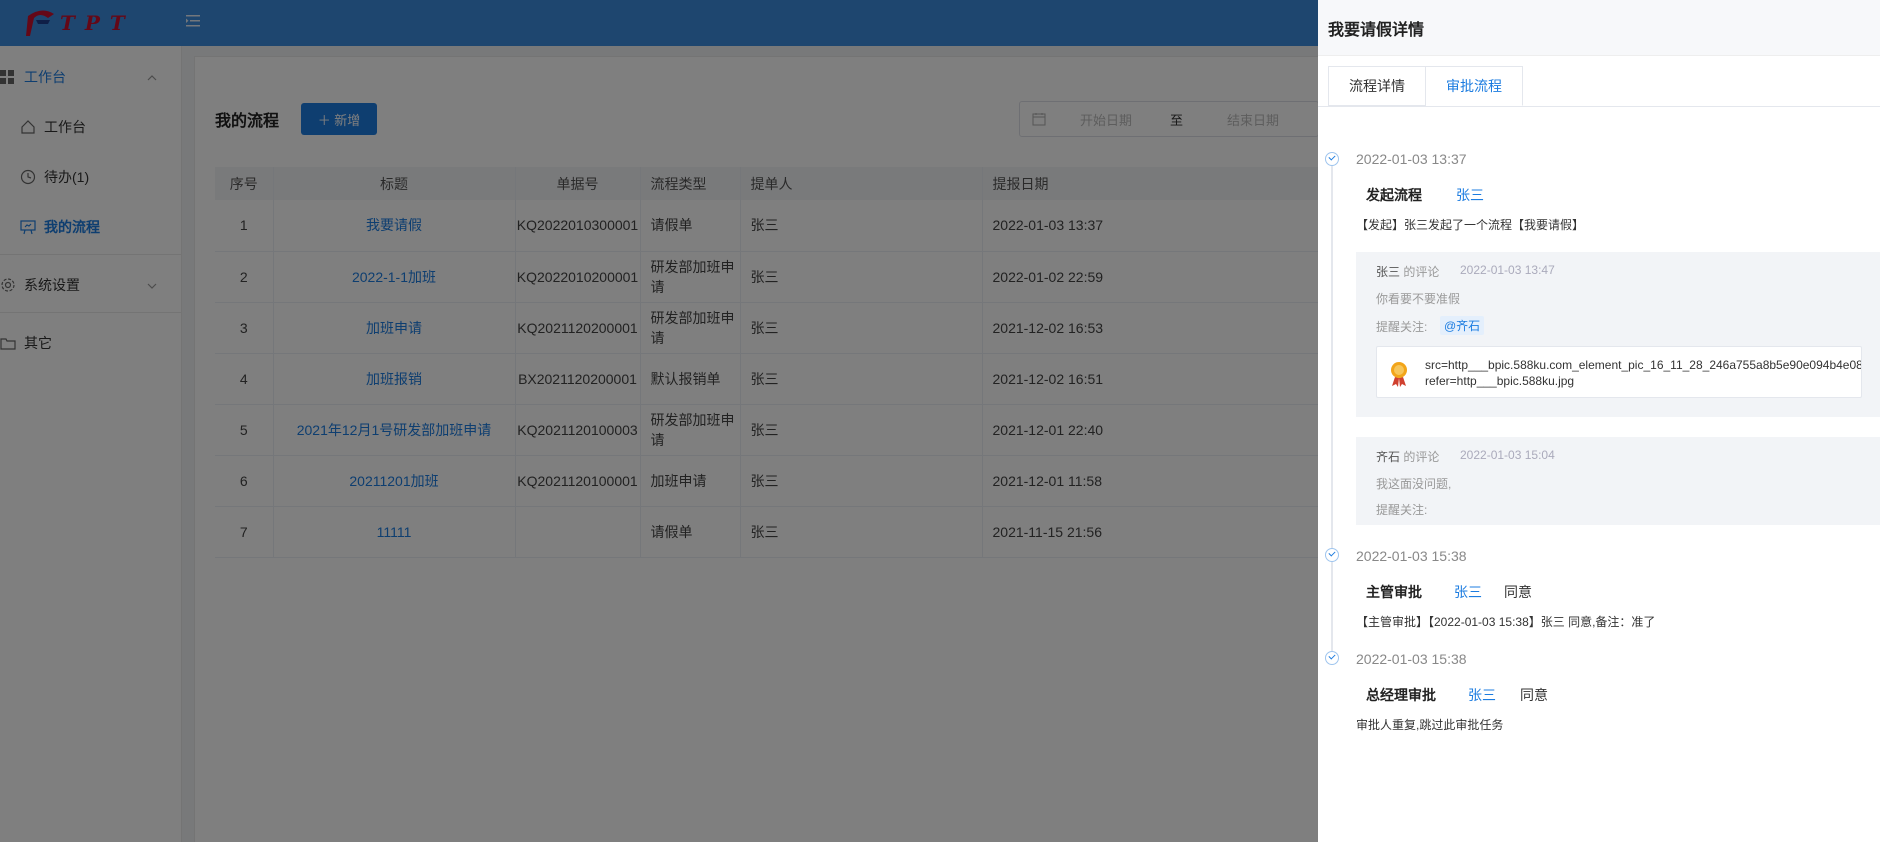 The width and height of the screenshot is (1880, 842). Describe the element at coordinates (1377, 86) in the screenshot. I see `tab-process-detail: 流程详情` at that location.